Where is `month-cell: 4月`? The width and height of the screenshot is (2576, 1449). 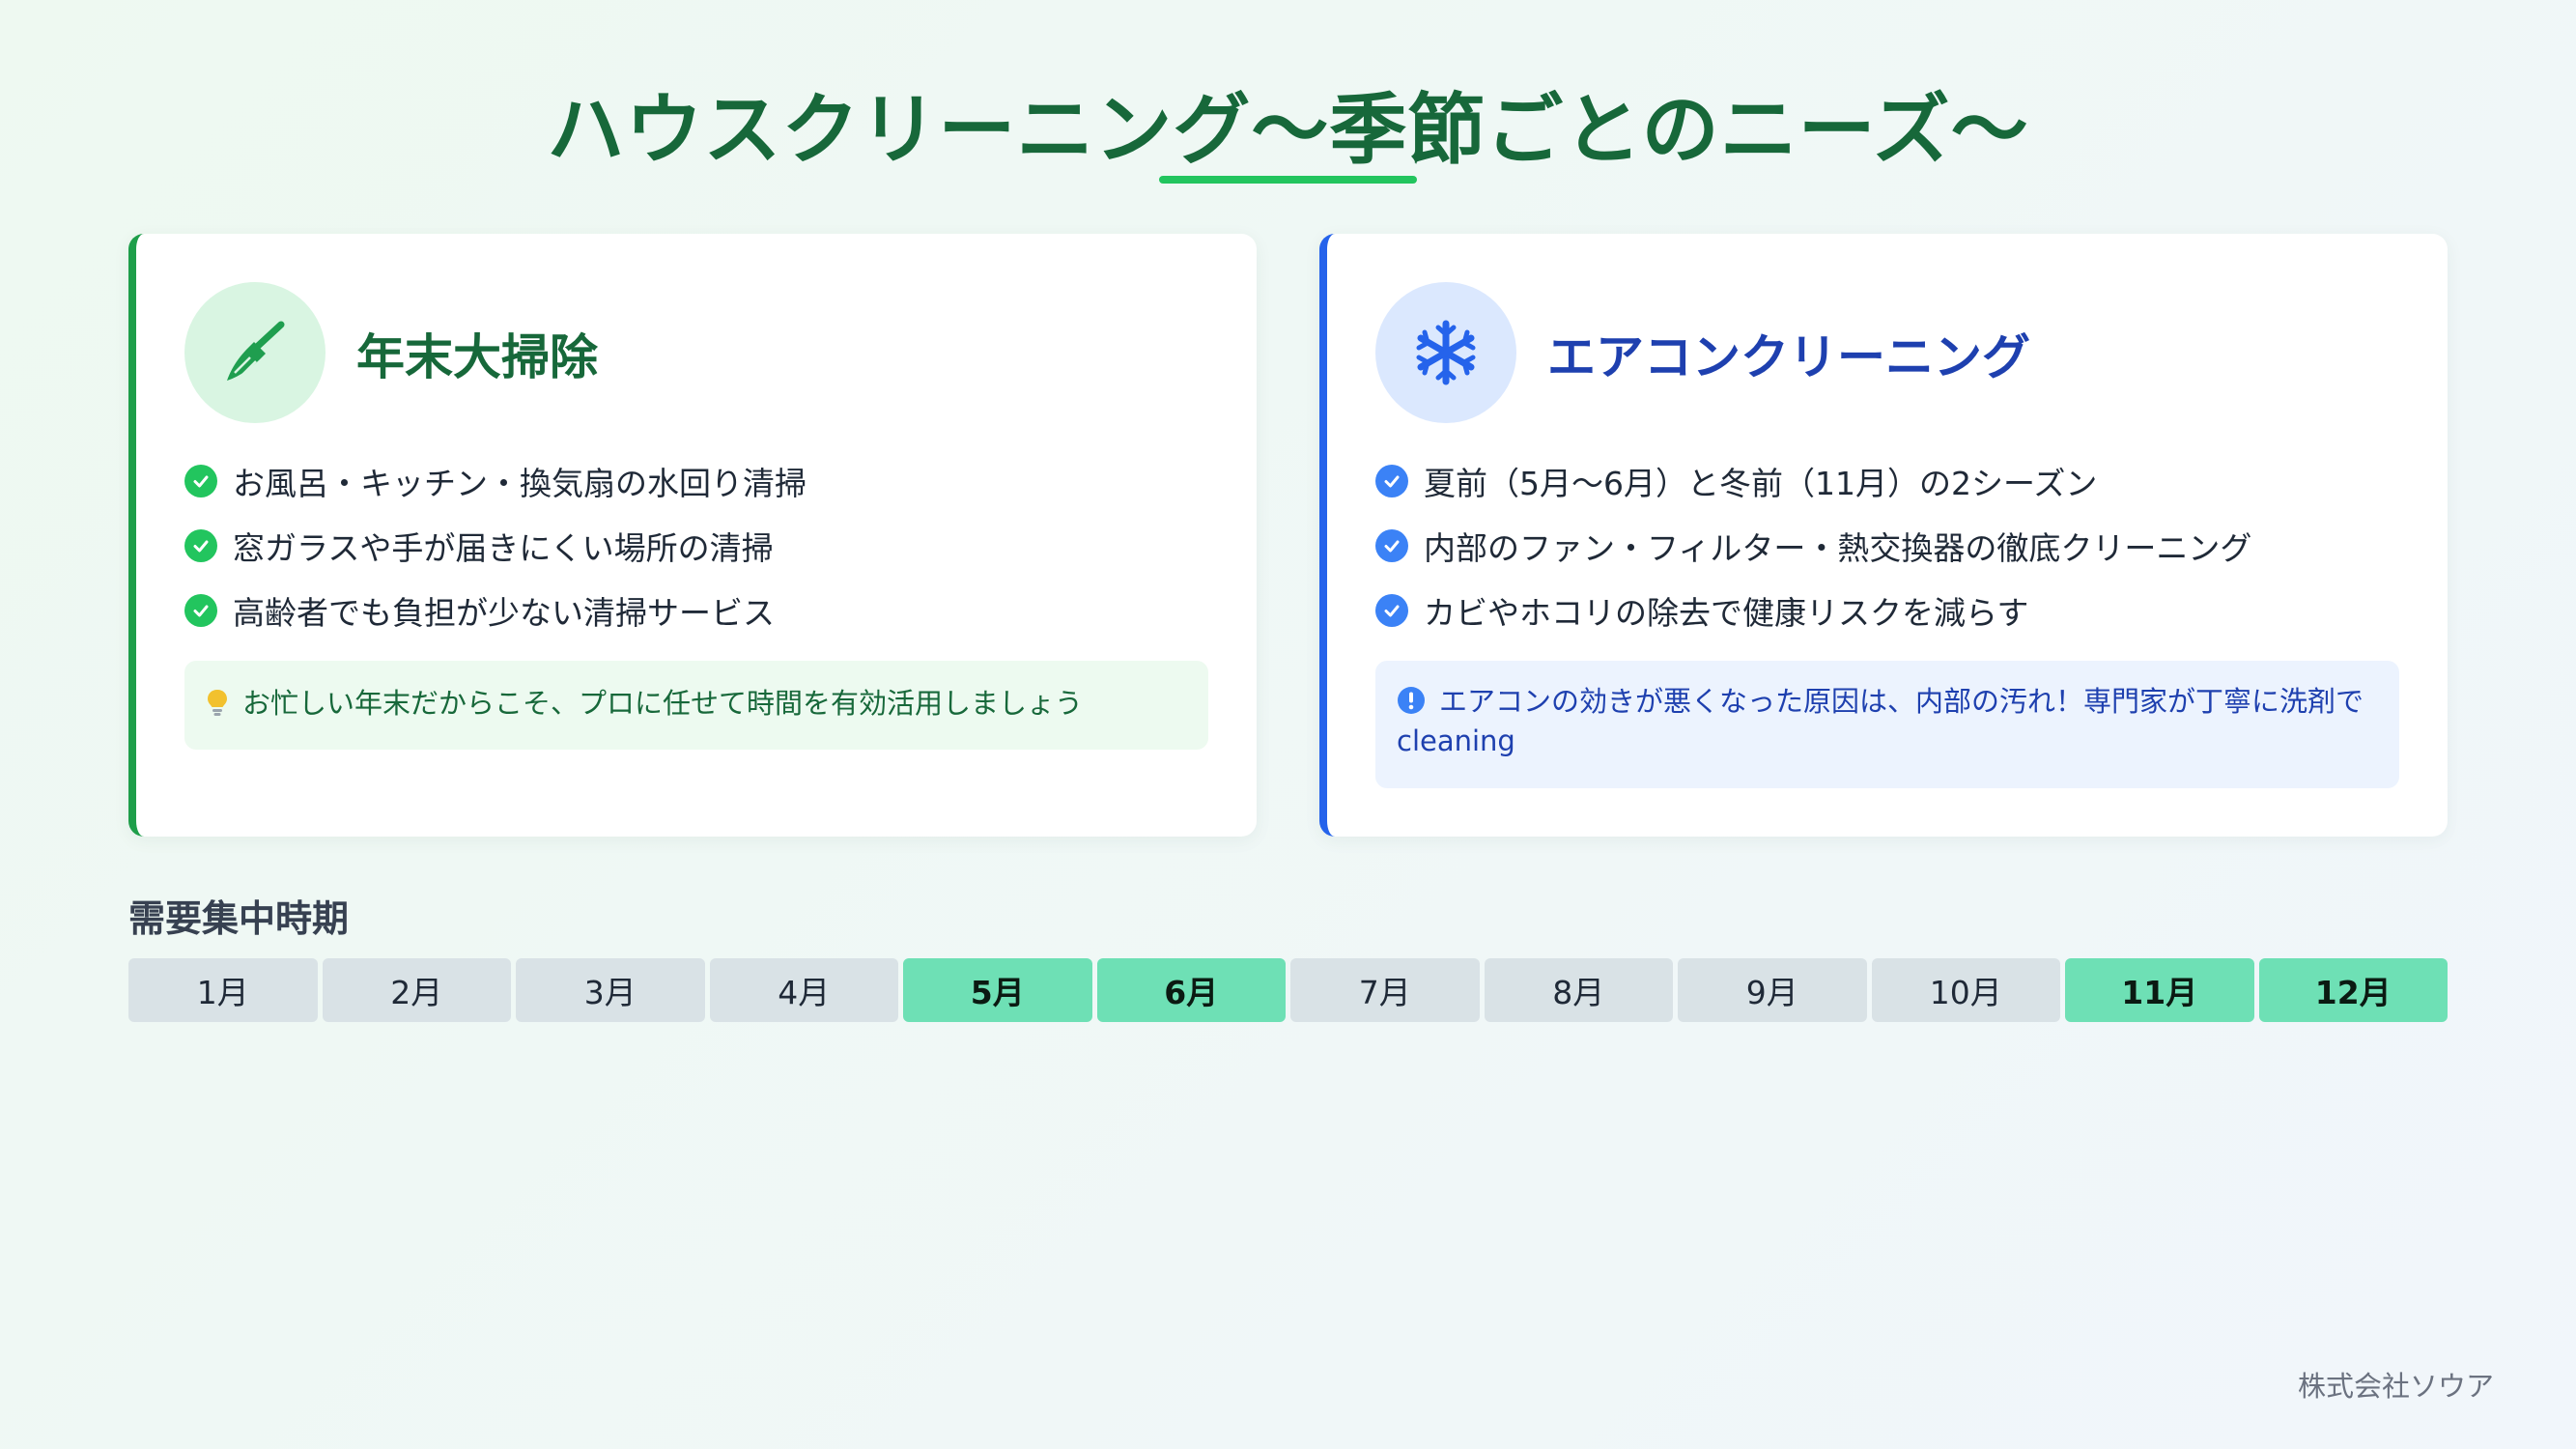 month-cell: 4月 is located at coordinates (803, 990).